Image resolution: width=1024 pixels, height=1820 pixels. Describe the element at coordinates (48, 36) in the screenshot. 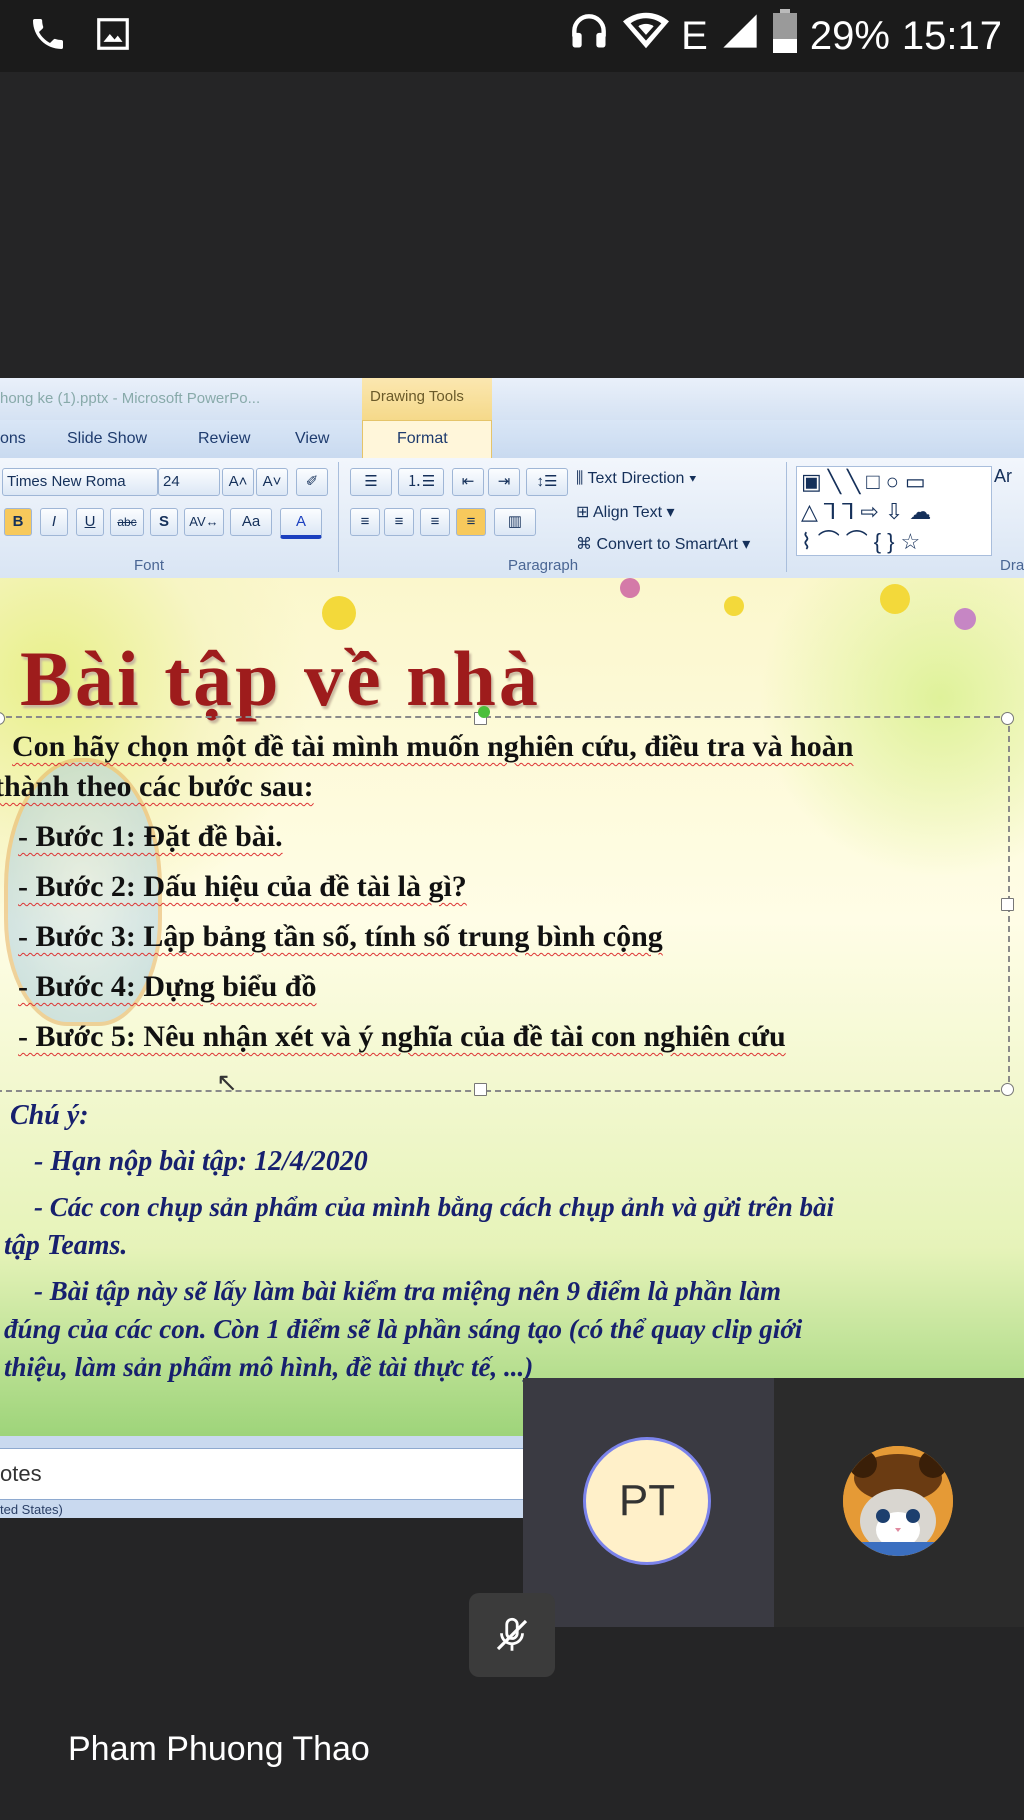

I see `phone-icon` at that location.